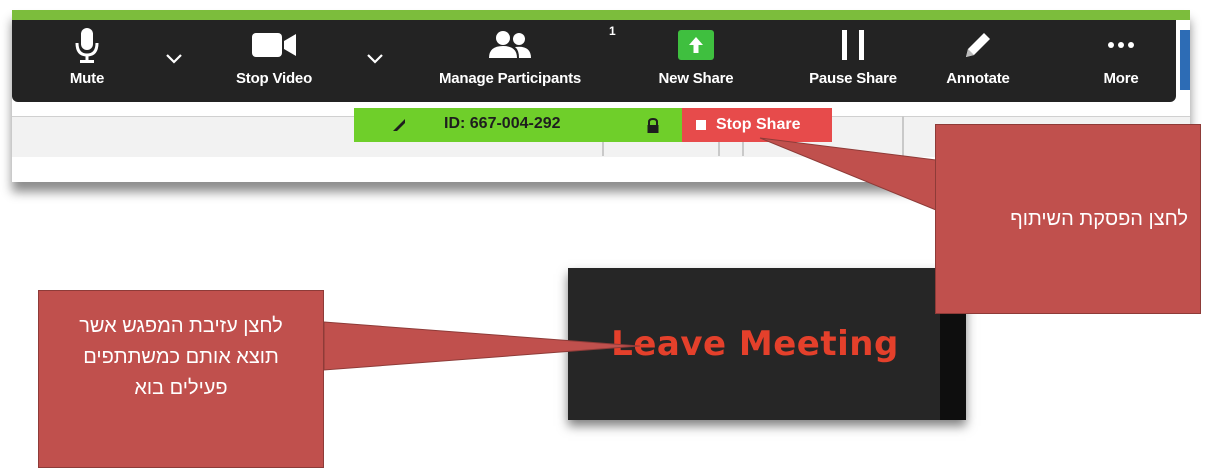  Describe the element at coordinates (1099, 218) in the screenshot. I see `stop-share-callout-text: לחצן הפסקת השיתוף` at that location.